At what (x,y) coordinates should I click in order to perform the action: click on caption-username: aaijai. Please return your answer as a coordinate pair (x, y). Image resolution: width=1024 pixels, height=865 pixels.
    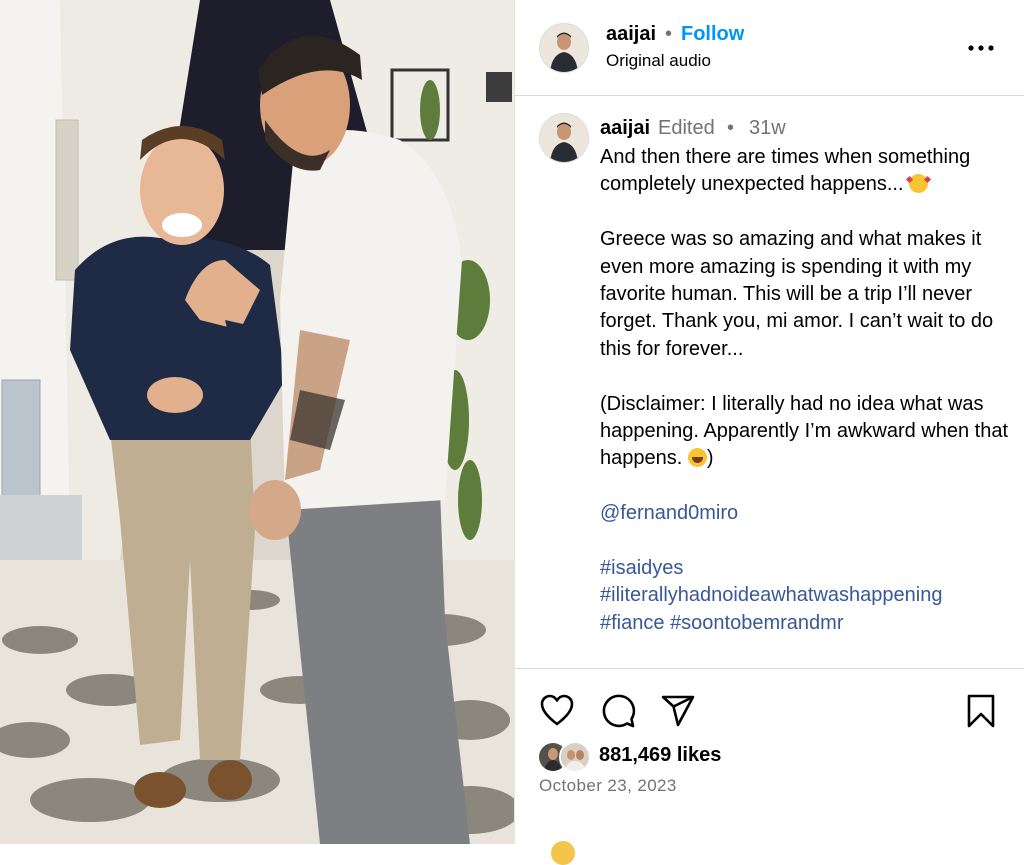
    Looking at the image, I should click on (625, 128).